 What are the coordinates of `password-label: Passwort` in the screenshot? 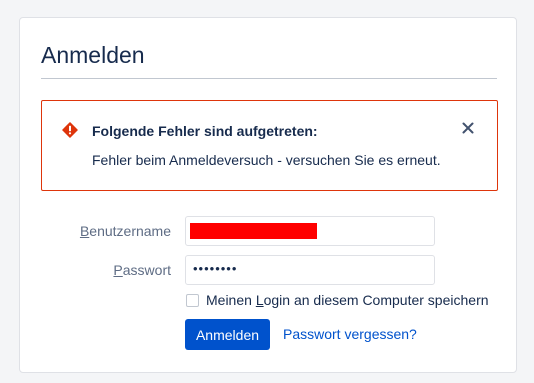 It's located at (105, 270).